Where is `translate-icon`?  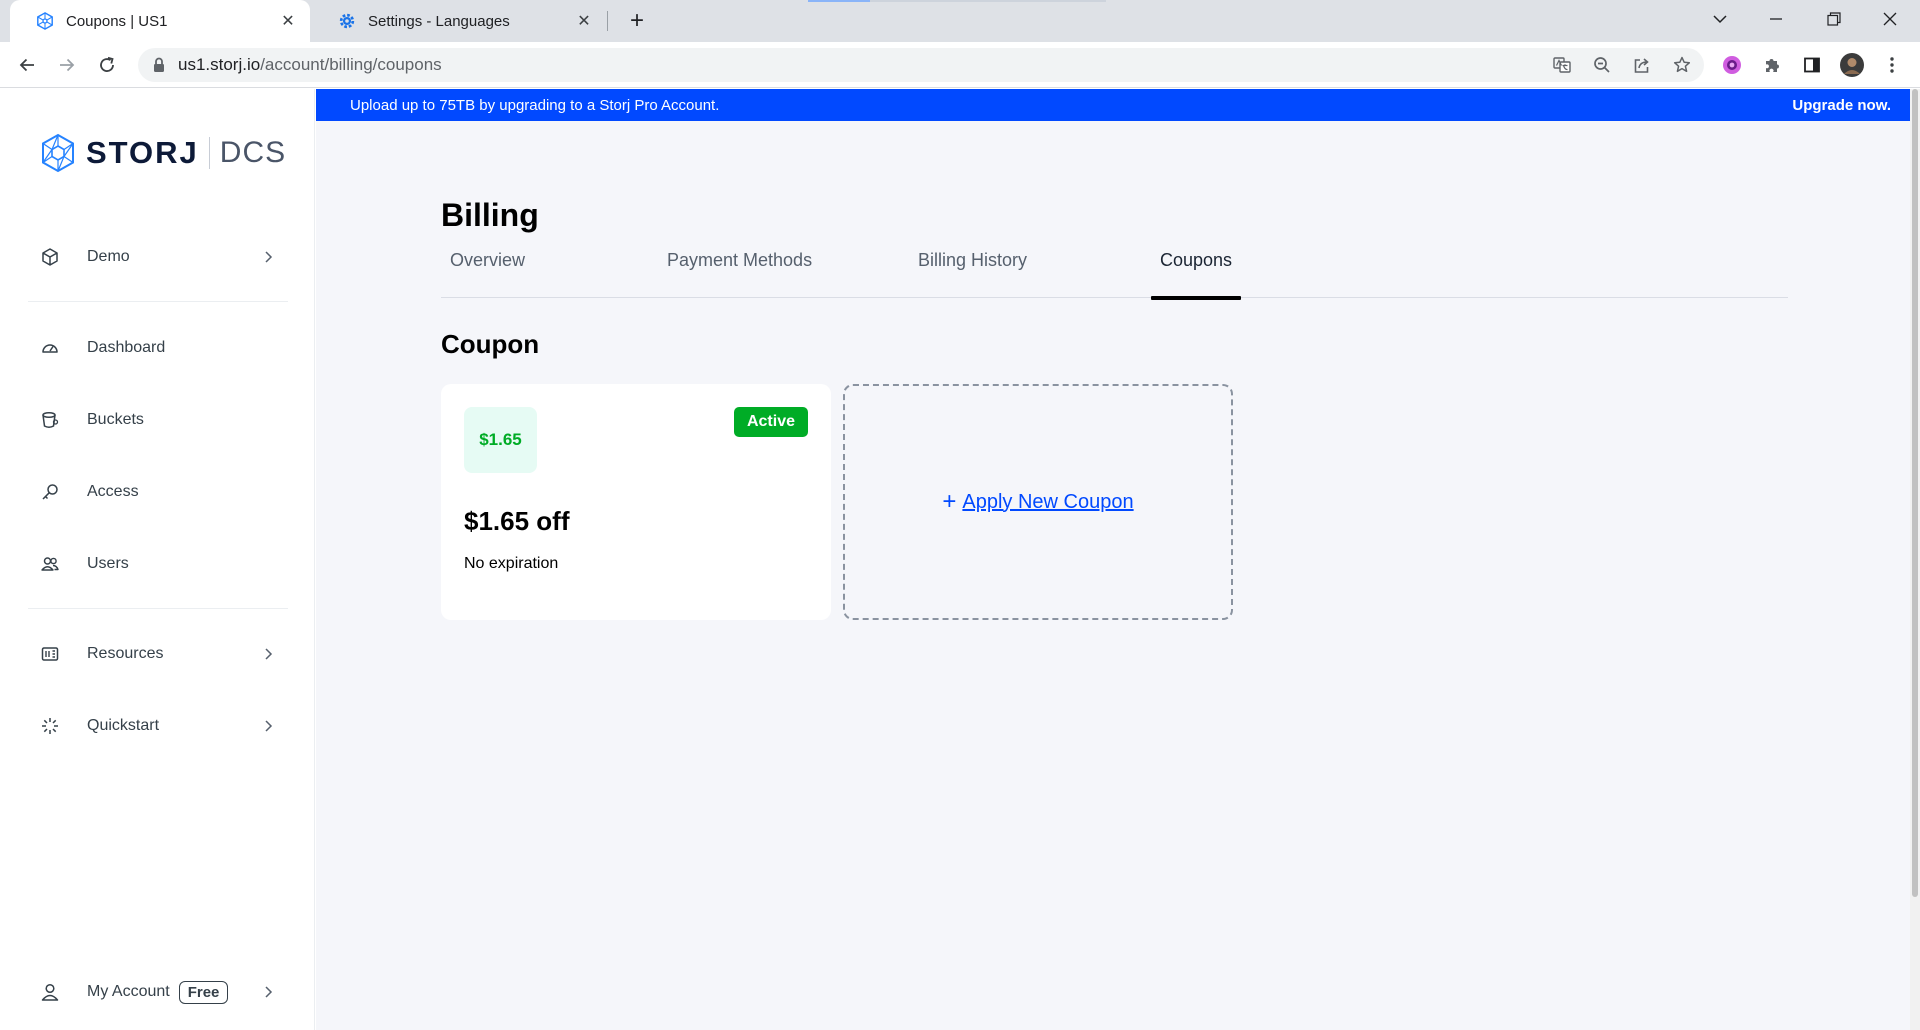
translate-icon is located at coordinates (1562, 65).